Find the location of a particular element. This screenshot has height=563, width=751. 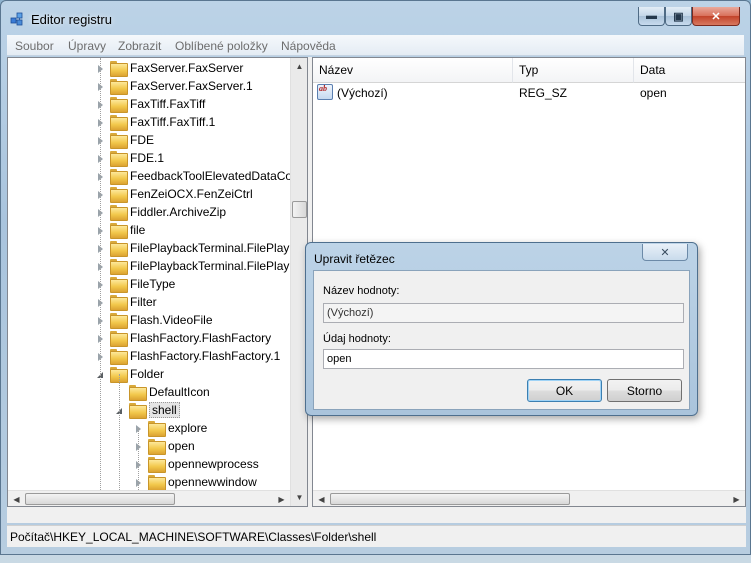

title-bar: Editor registru ▬ ▣ ✕ is located at coordinates (375, 18).